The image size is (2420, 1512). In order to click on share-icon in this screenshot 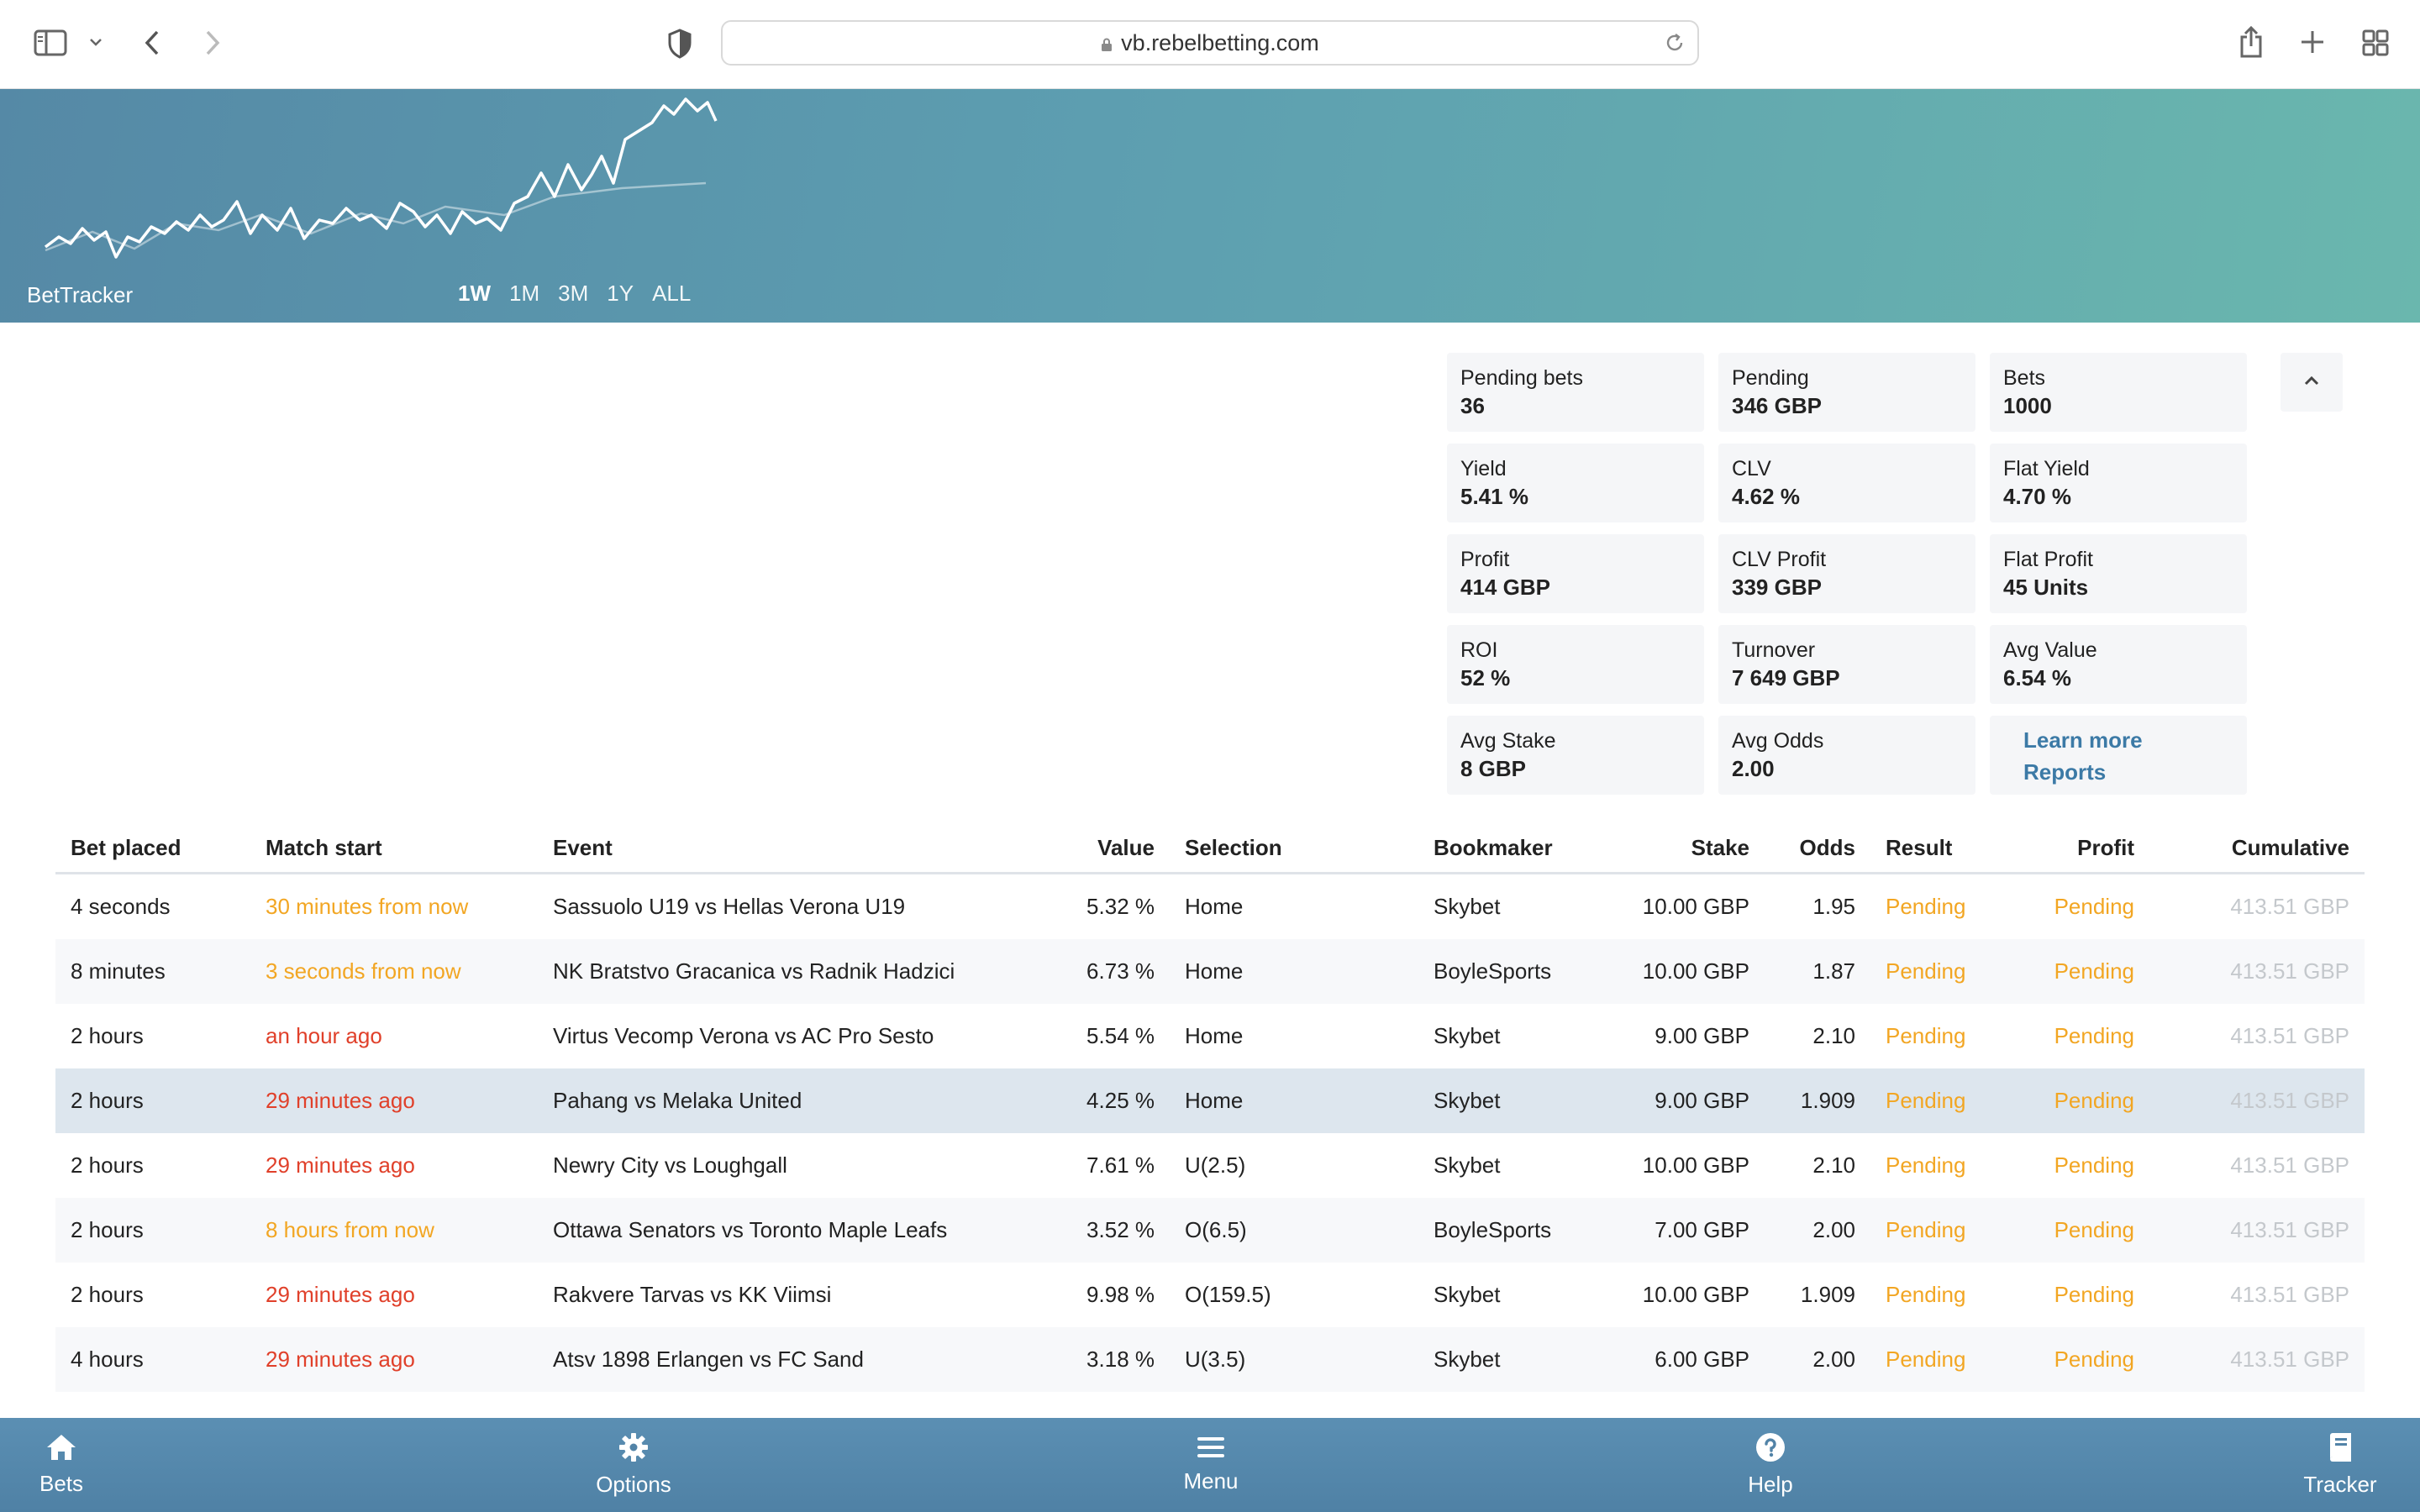, I will do `click(2251, 42)`.